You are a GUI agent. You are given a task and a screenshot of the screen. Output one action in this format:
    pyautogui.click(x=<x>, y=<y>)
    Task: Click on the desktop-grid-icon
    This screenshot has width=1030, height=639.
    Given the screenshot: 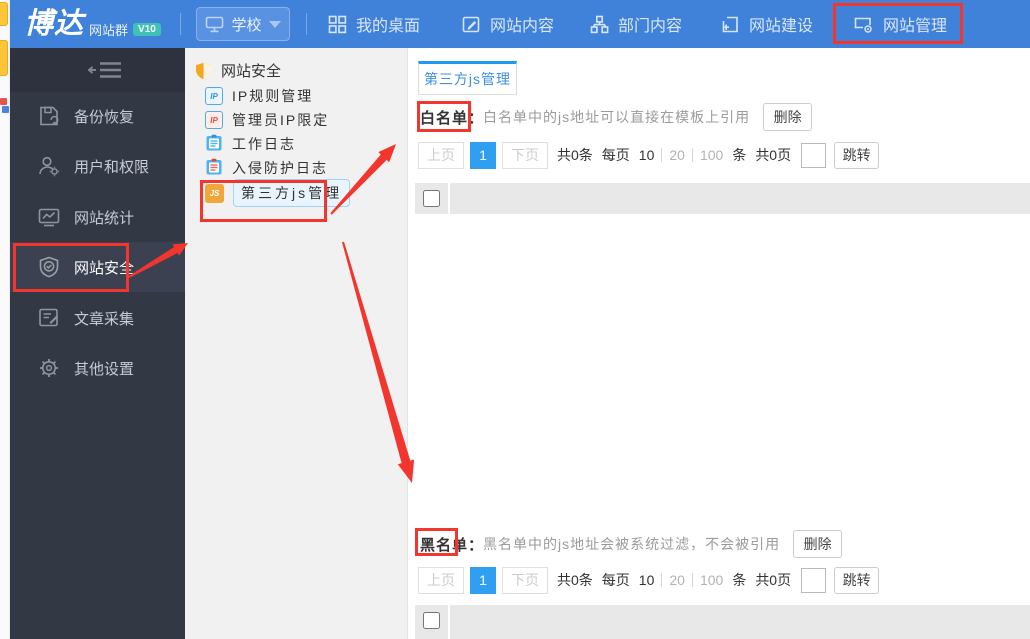 What is the action you would take?
    pyautogui.click(x=337, y=24)
    